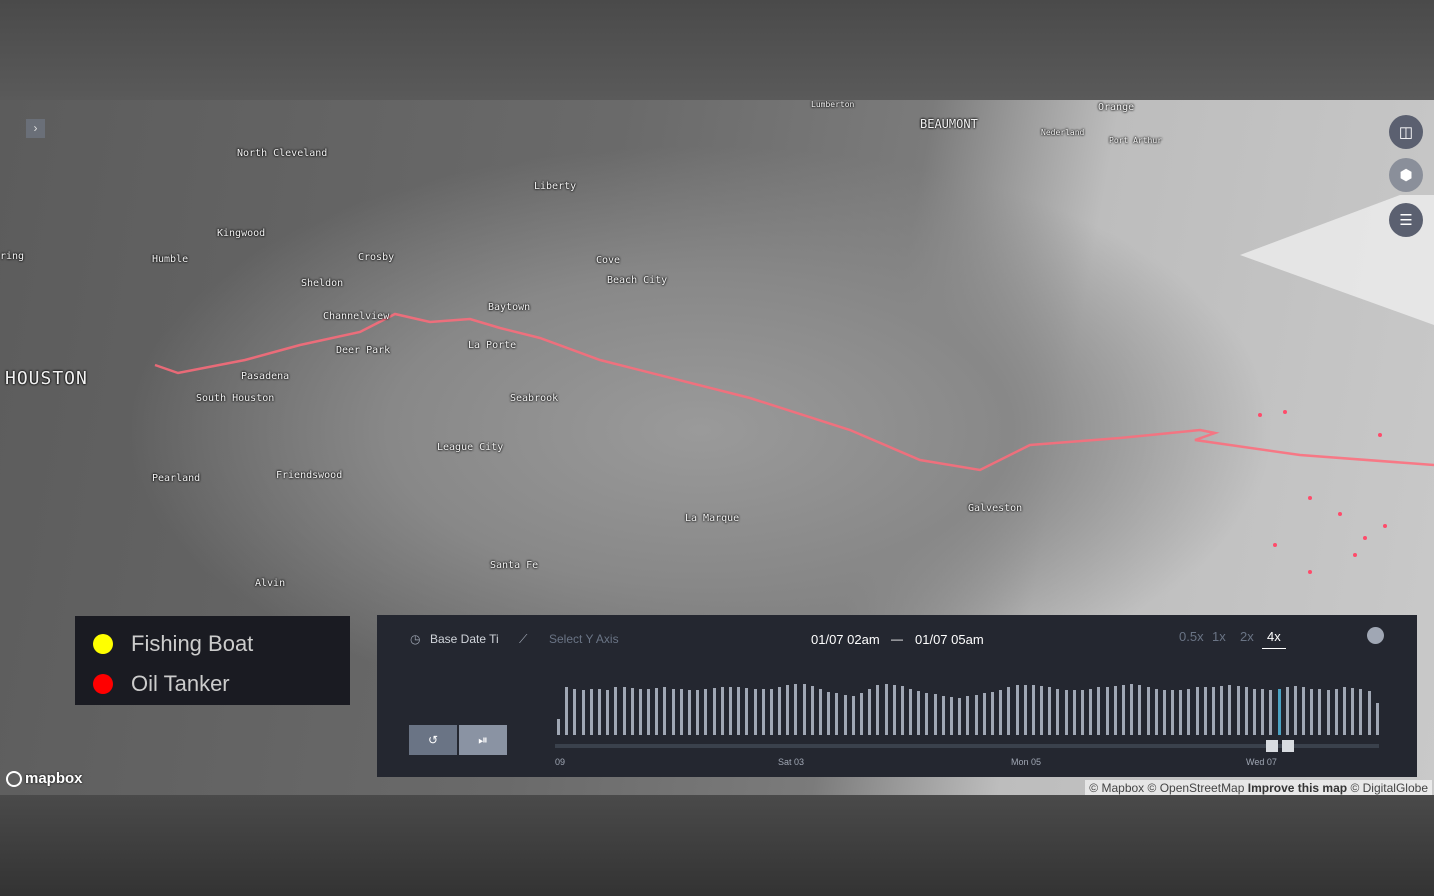 The width and height of the screenshot is (1434, 896). I want to click on legend-list-icon: ☰, so click(1406, 220).